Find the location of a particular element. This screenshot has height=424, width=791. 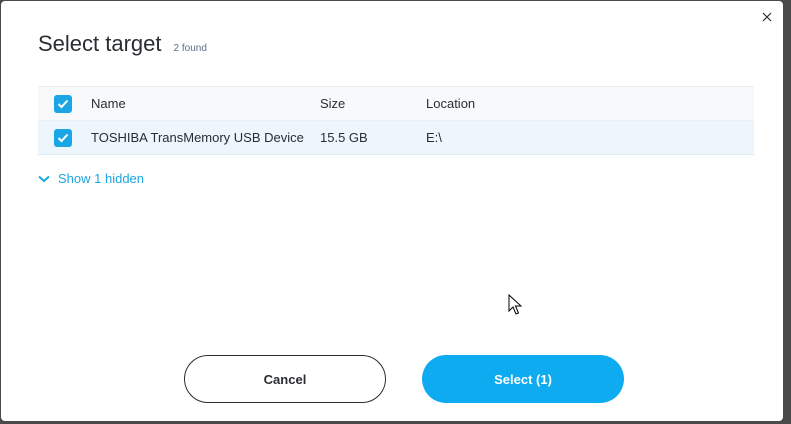

close-icon is located at coordinates (767, 17).